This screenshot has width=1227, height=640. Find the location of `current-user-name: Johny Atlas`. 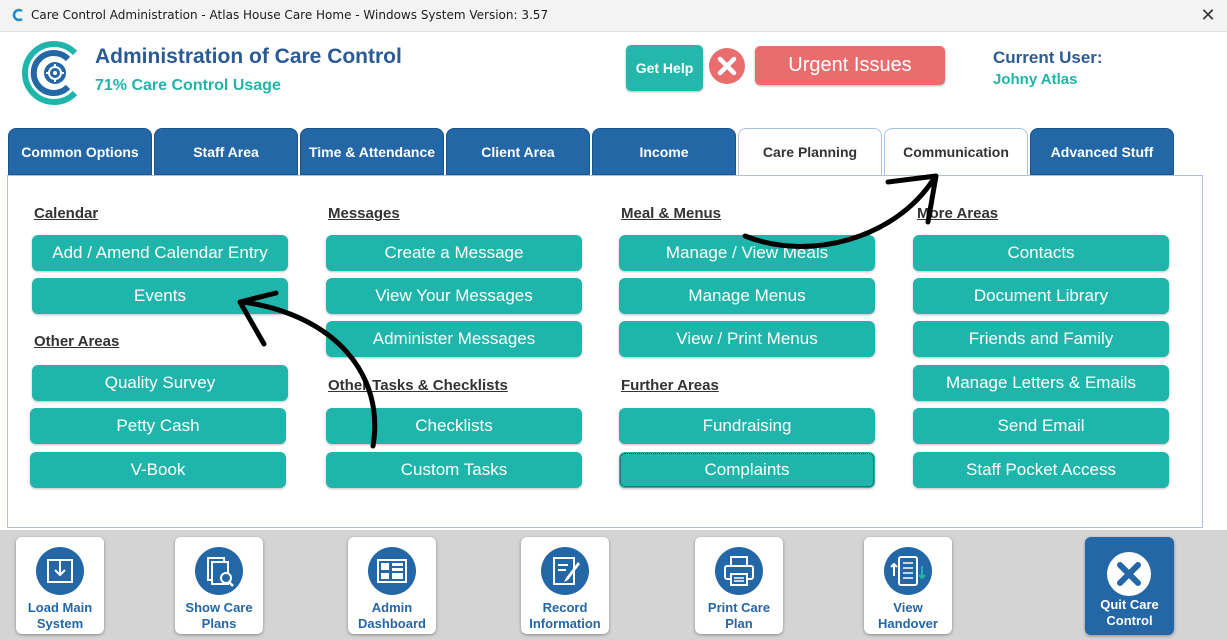

current-user-name: Johny Atlas is located at coordinates (1035, 79).